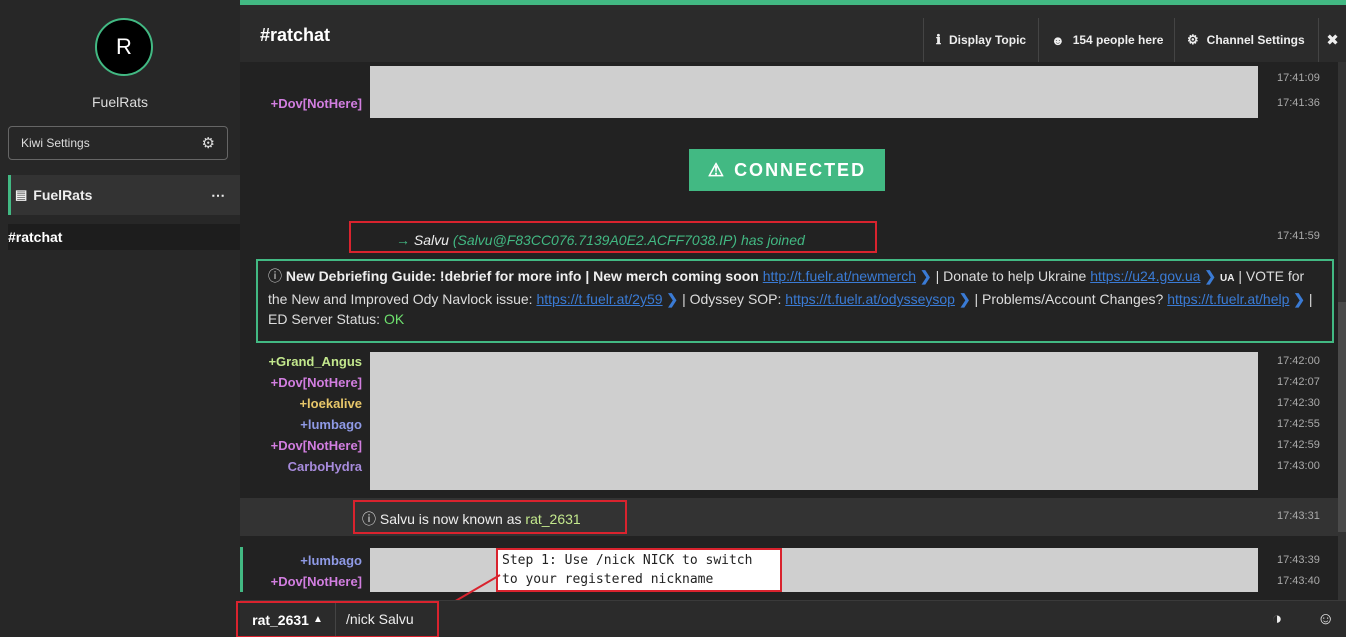 This screenshot has width=1346, height=637. What do you see at coordinates (608, 579) in the screenshot?
I see `callout-line: to your registered nickname` at bounding box center [608, 579].